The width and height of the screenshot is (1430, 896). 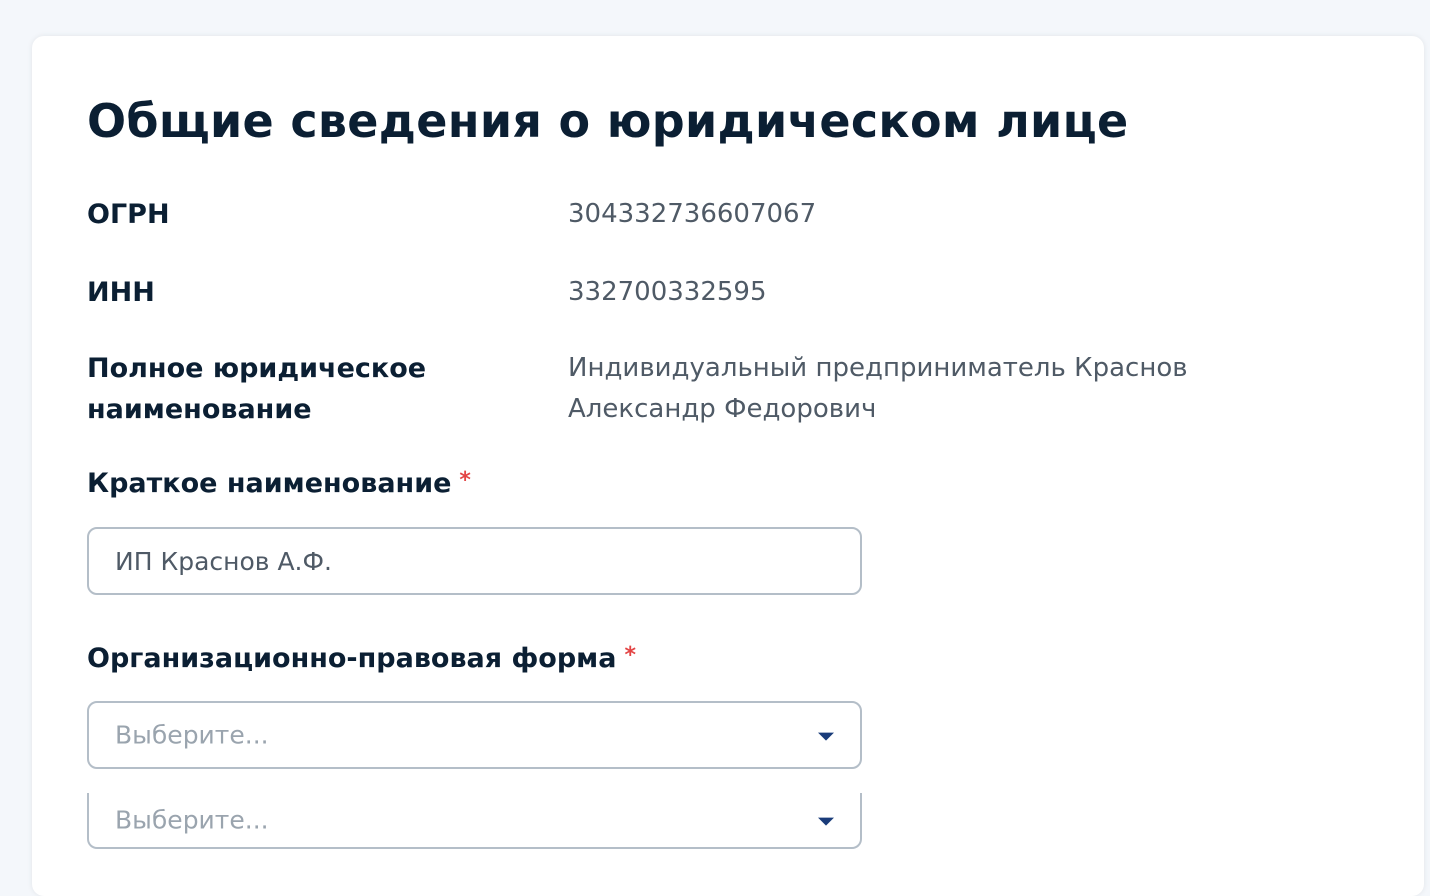 What do you see at coordinates (692, 214) in the screenshot?
I see `ogrn-value: 304332736607067` at bounding box center [692, 214].